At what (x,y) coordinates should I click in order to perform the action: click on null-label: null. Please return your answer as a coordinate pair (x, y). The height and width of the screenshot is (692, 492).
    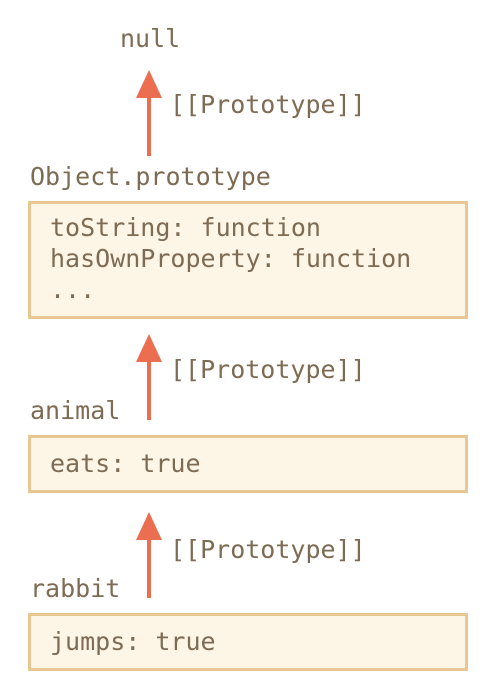
    Looking at the image, I should click on (150, 38).